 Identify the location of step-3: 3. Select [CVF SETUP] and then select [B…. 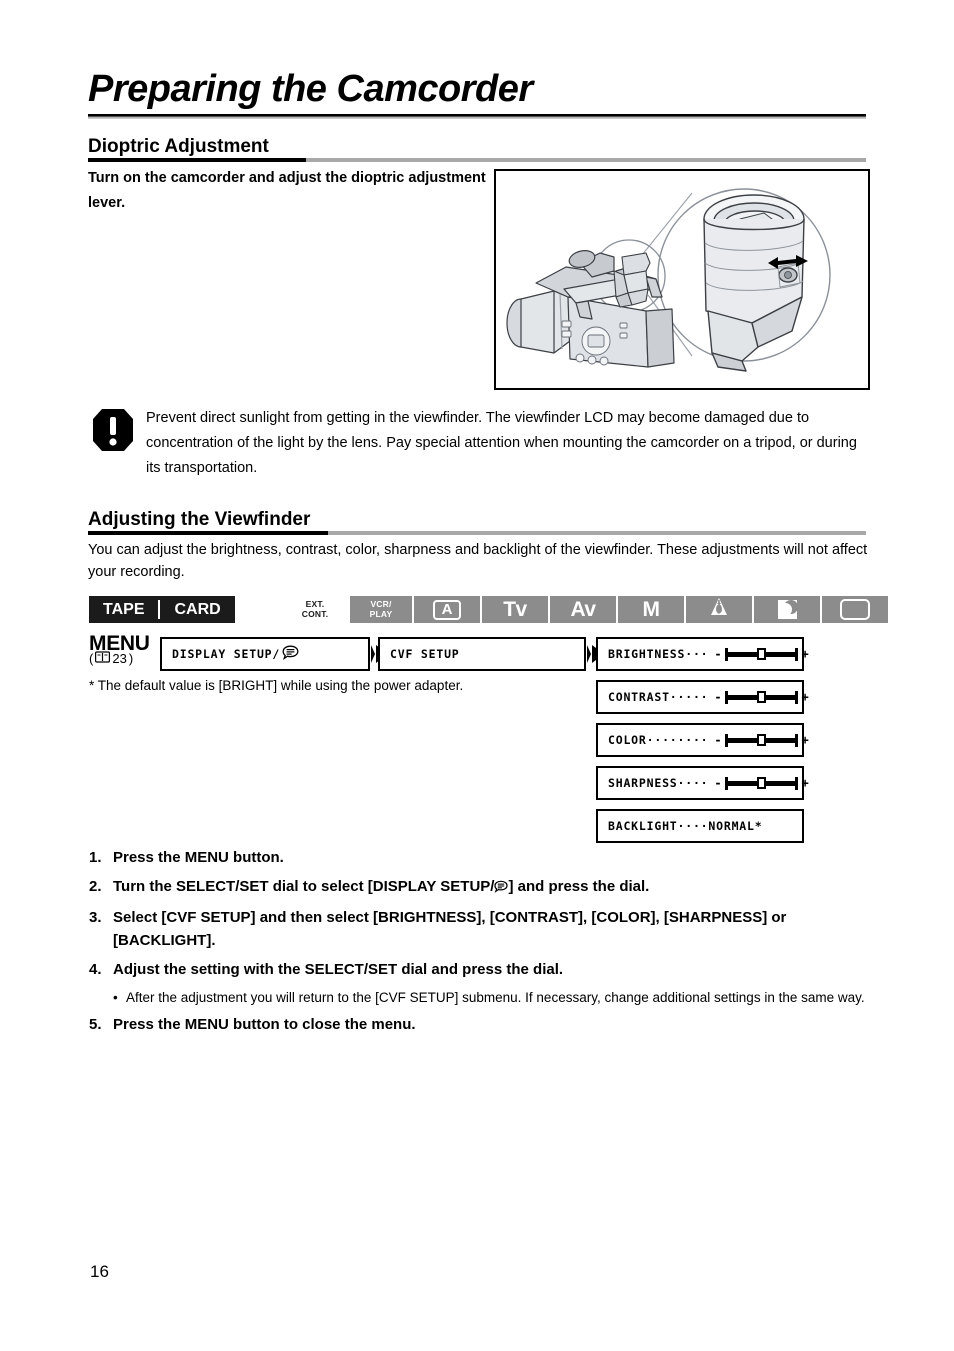
(484, 929).